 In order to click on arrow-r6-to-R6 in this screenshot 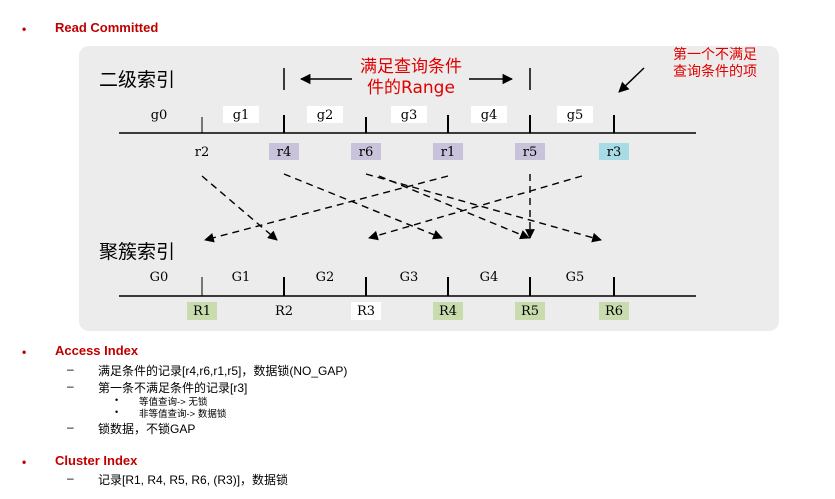, I will do `click(483, 208)`.